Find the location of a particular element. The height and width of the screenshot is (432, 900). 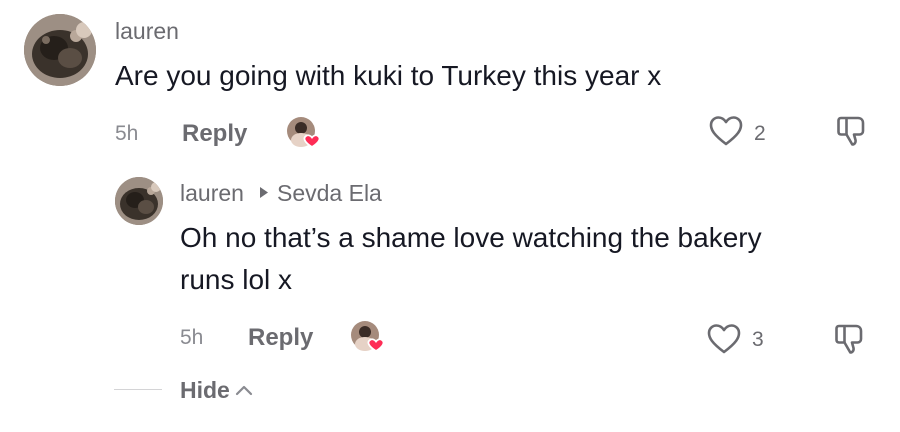

like-button is located at coordinates (726, 131).